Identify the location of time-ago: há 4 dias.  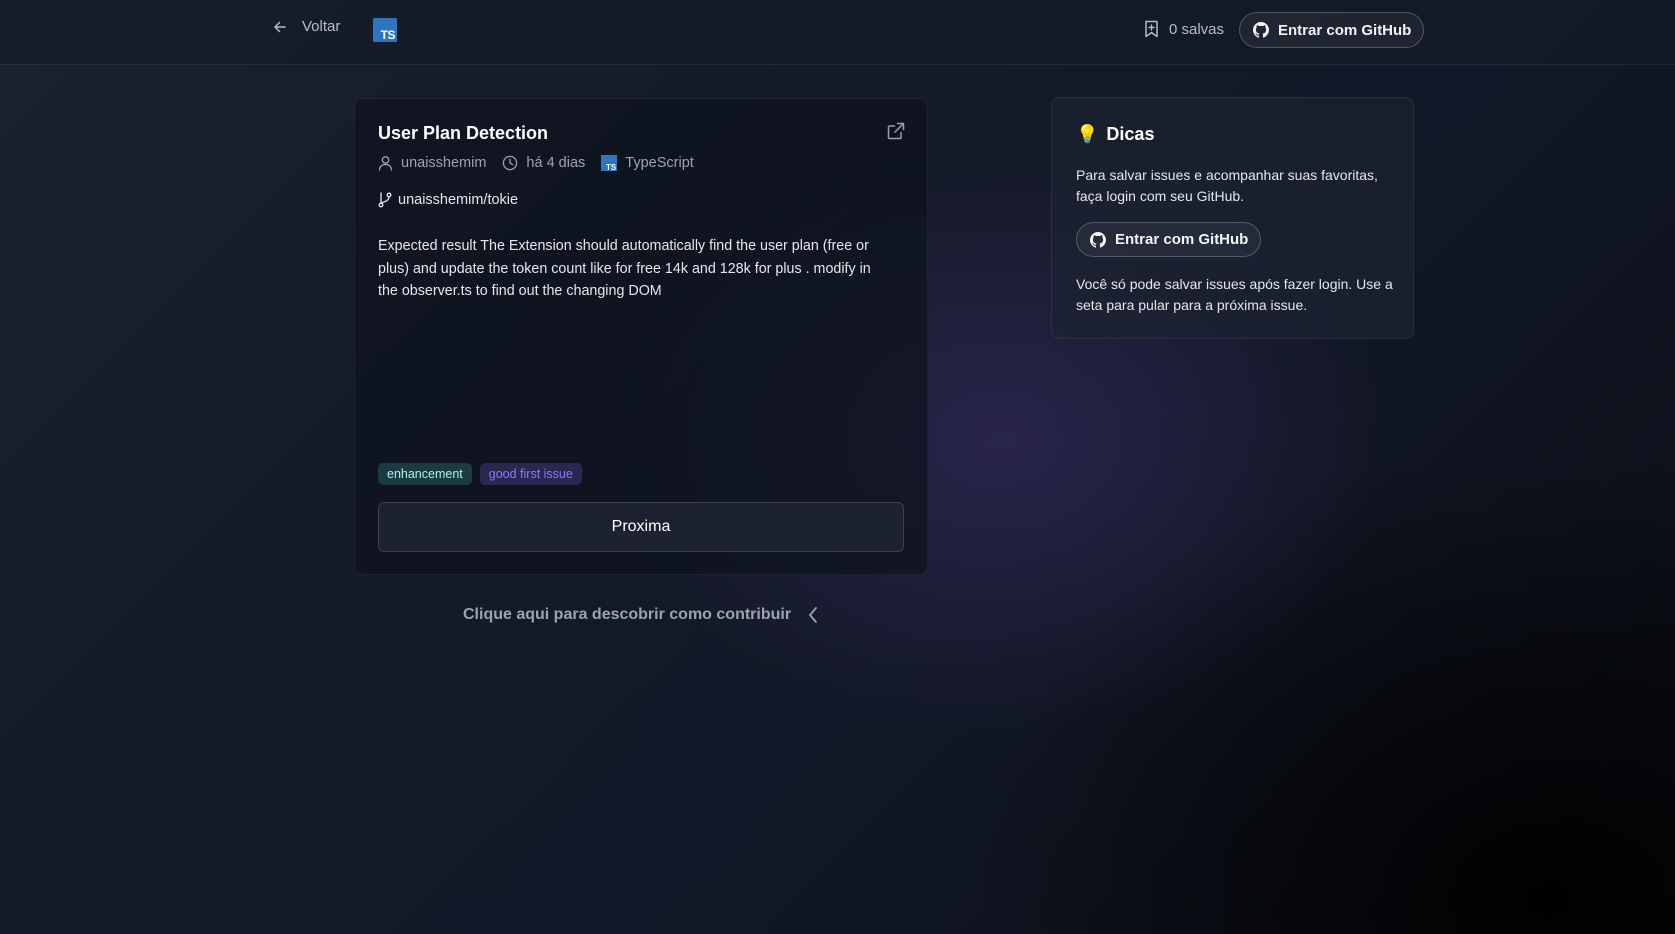
(556, 163).